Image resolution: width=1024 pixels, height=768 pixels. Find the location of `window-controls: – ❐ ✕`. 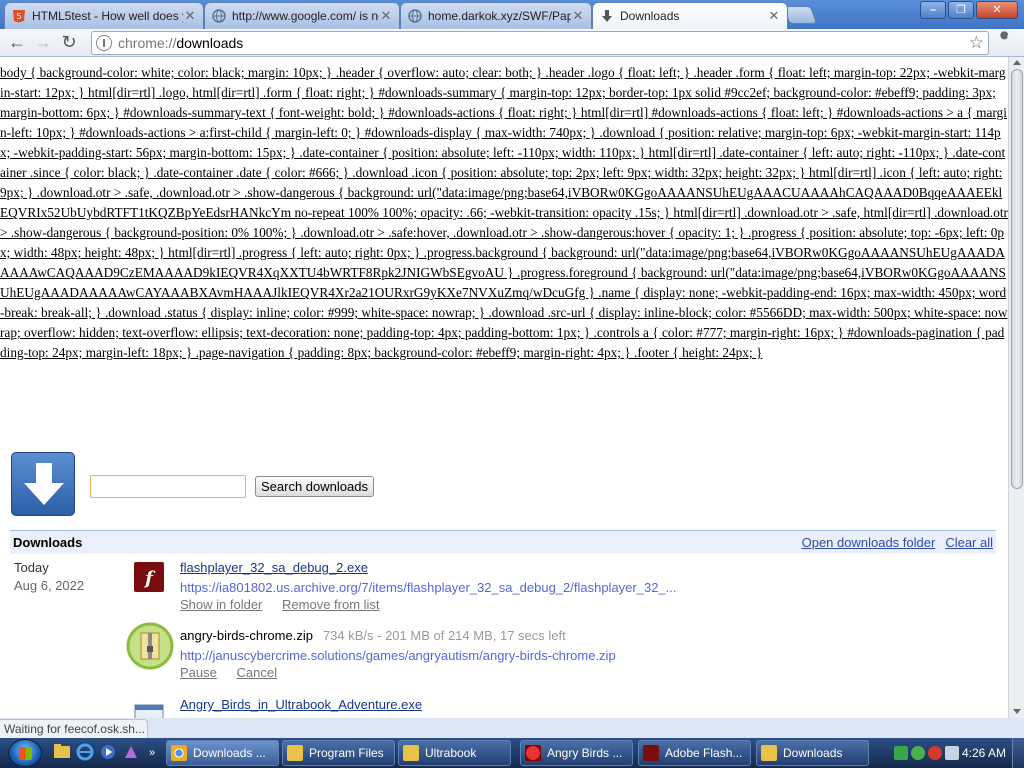

window-controls: – ❐ ✕ is located at coordinates (969, 10).